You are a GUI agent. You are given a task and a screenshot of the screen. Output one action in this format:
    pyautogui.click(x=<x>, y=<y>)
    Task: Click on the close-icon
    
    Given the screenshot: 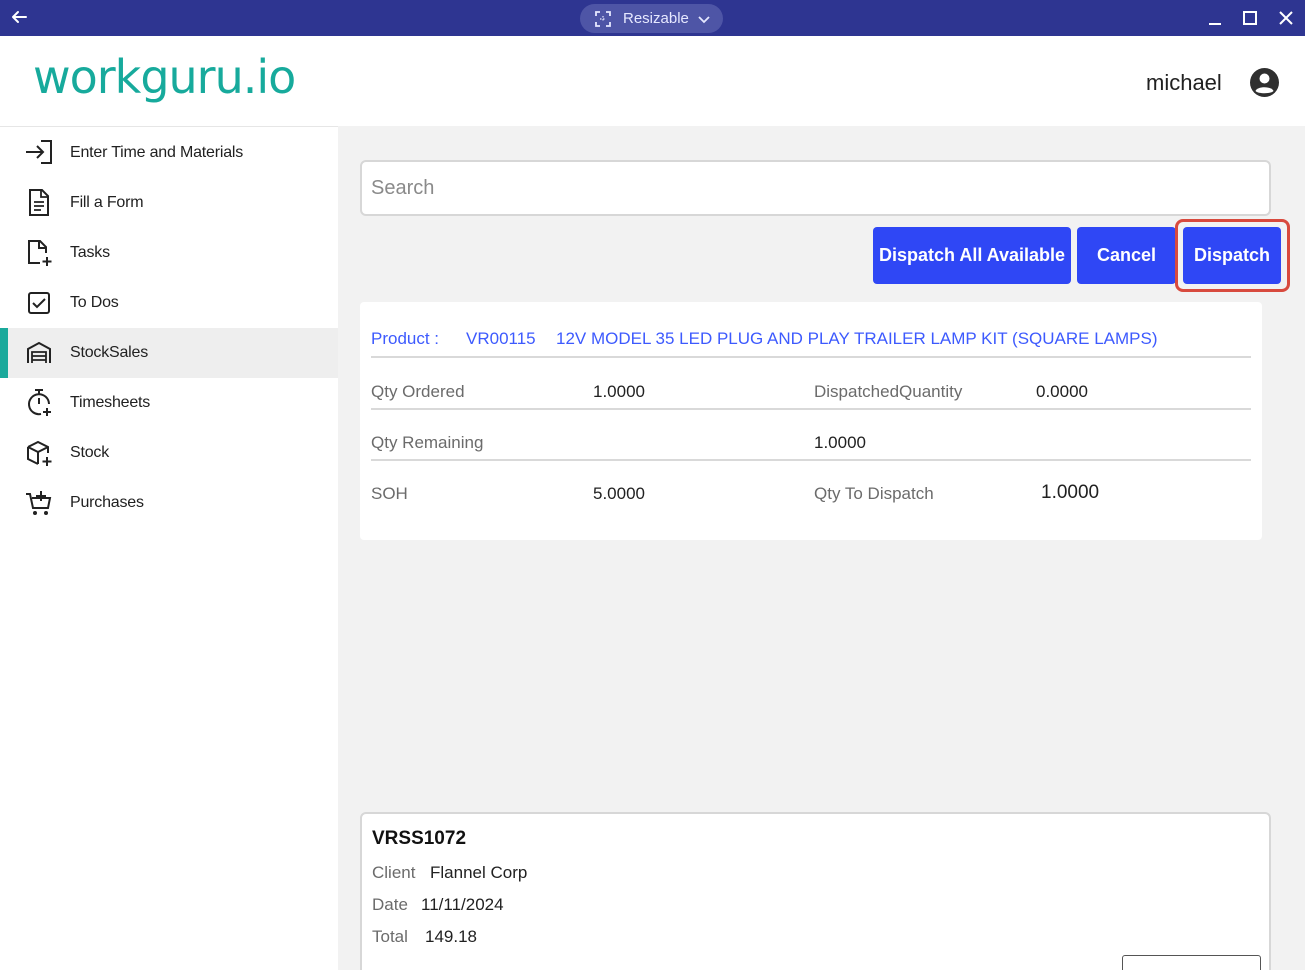 What is the action you would take?
    pyautogui.click(x=1286, y=18)
    